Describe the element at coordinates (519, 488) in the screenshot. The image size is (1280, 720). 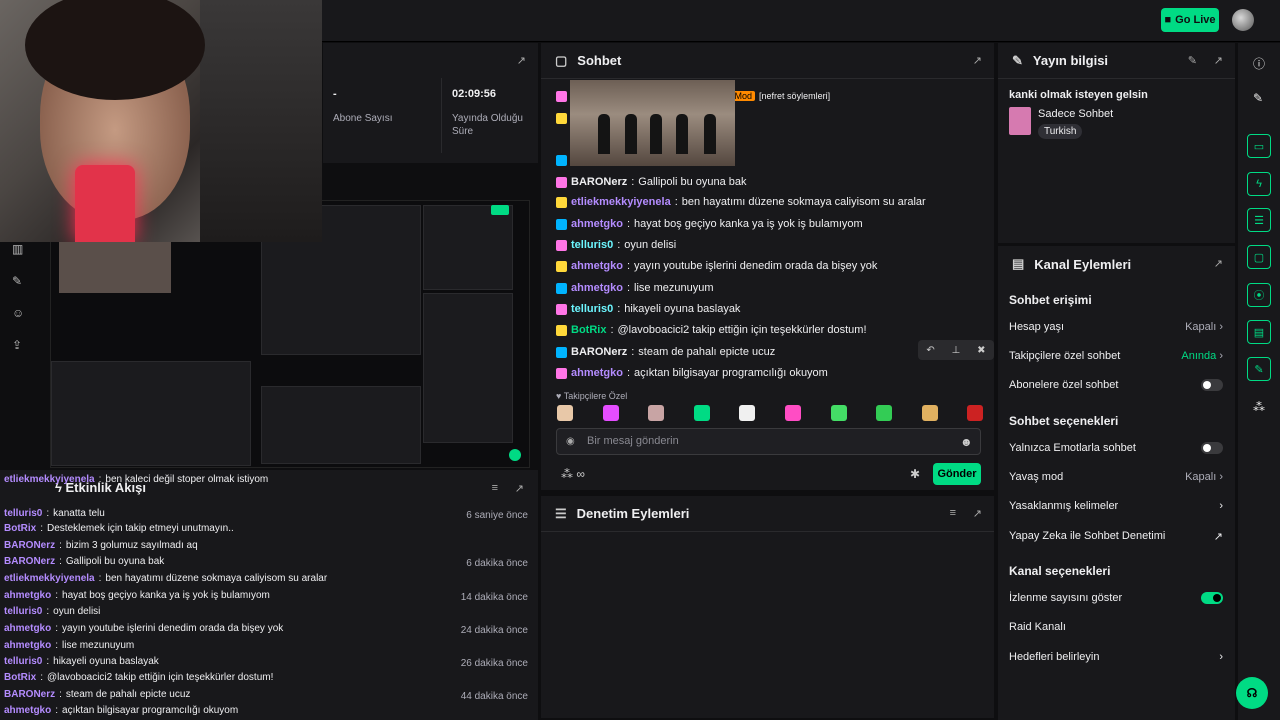
I see `activity-popout-icon: ↗` at that location.